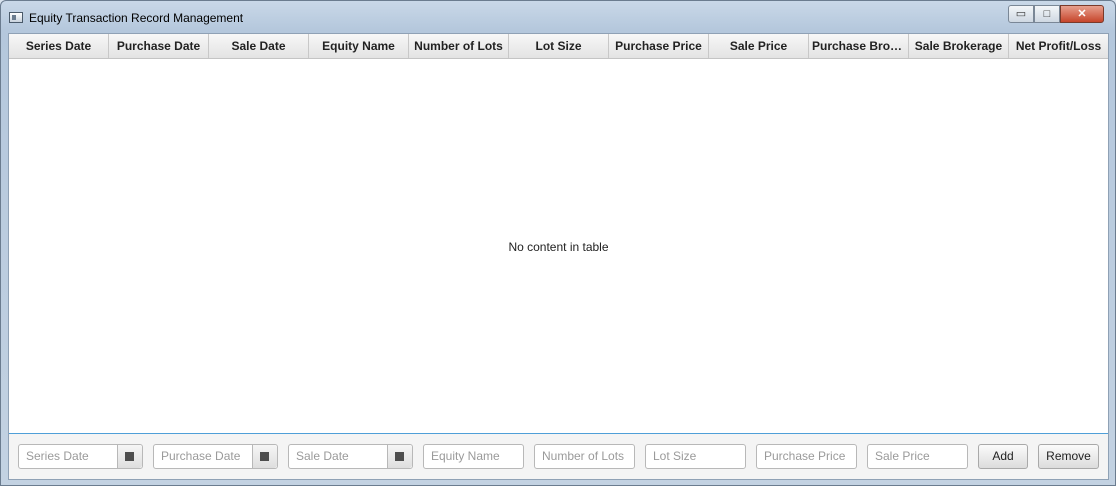 The image size is (1116, 486). What do you see at coordinates (322, 456) in the screenshot?
I see `sale-date-input: Sale Date` at bounding box center [322, 456].